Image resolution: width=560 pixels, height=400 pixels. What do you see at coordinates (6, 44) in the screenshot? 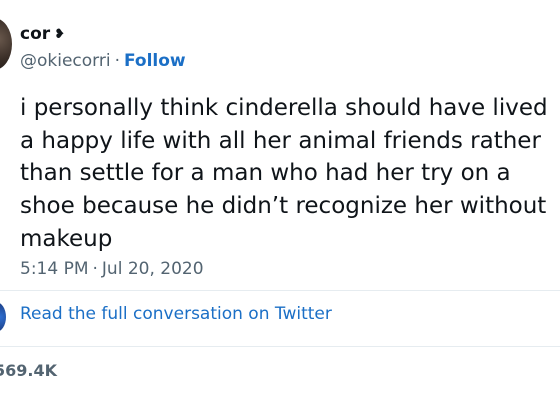
I see `author-avatar` at bounding box center [6, 44].